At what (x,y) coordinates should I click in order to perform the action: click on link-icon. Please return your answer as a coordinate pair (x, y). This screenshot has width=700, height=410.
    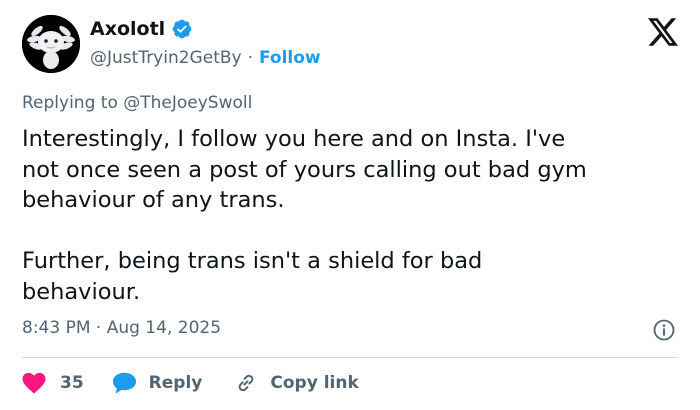
    Looking at the image, I should click on (246, 383).